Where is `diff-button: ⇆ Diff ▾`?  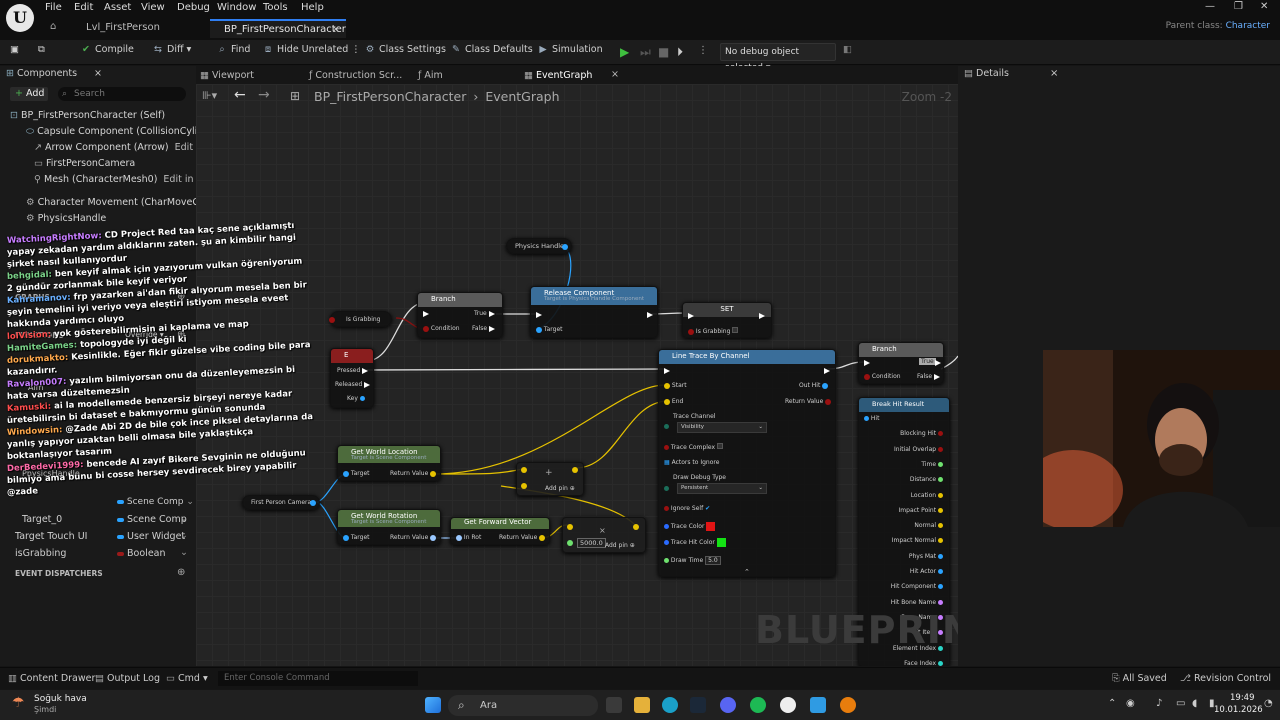
diff-button: ⇆ Diff ▾ is located at coordinates (171, 49).